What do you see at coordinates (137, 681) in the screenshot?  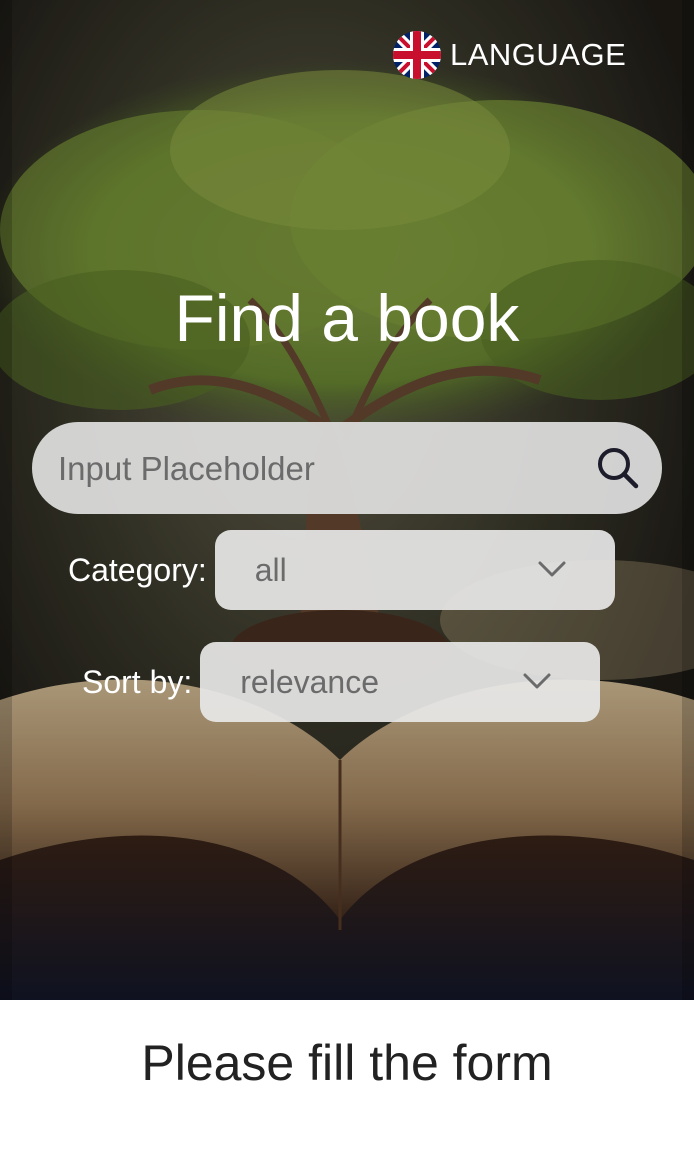 I see `sort-label: Sort by:` at bounding box center [137, 681].